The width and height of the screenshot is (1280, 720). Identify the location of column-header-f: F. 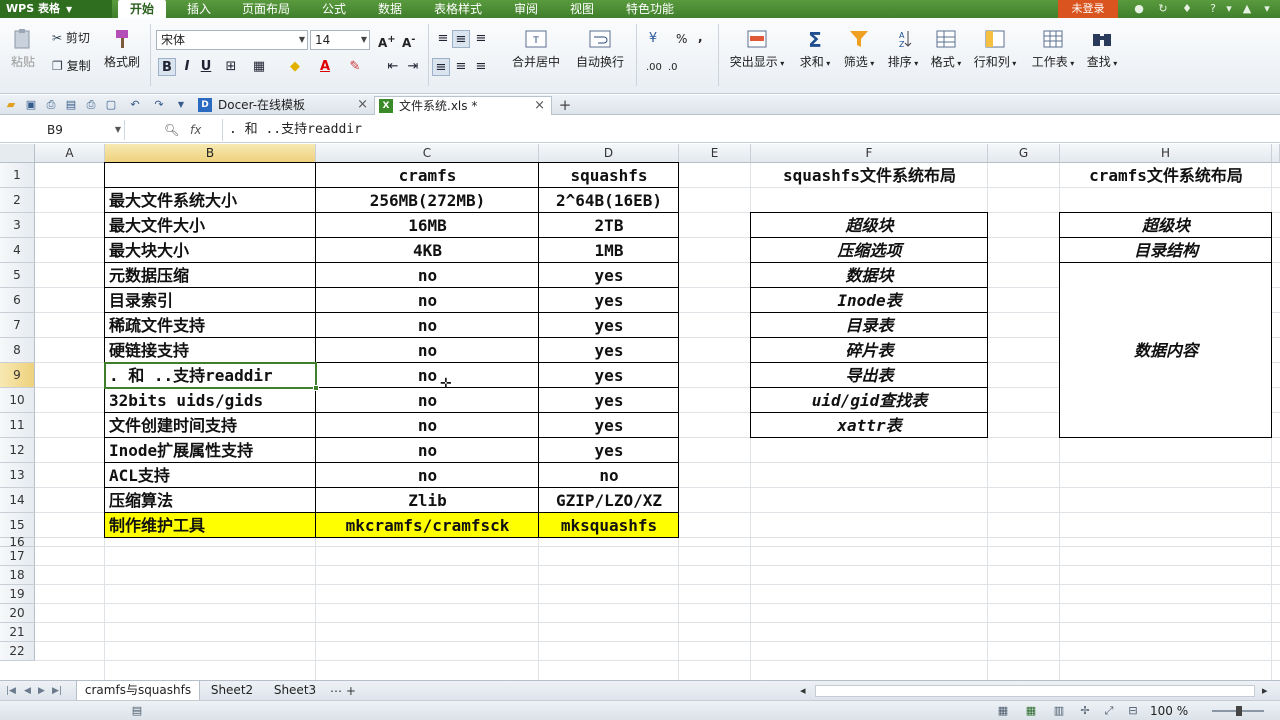
(869, 153).